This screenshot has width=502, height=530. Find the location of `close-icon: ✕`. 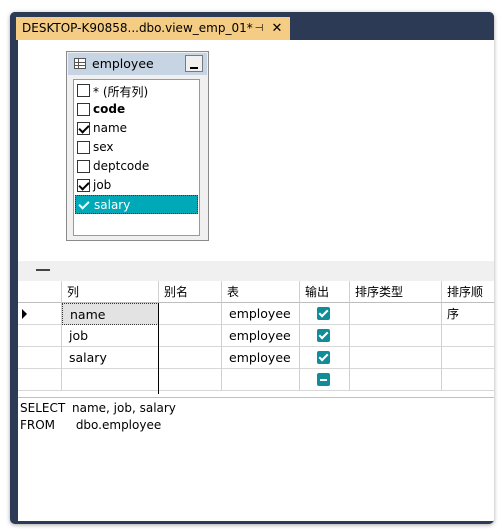

close-icon: ✕ is located at coordinates (277, 28).